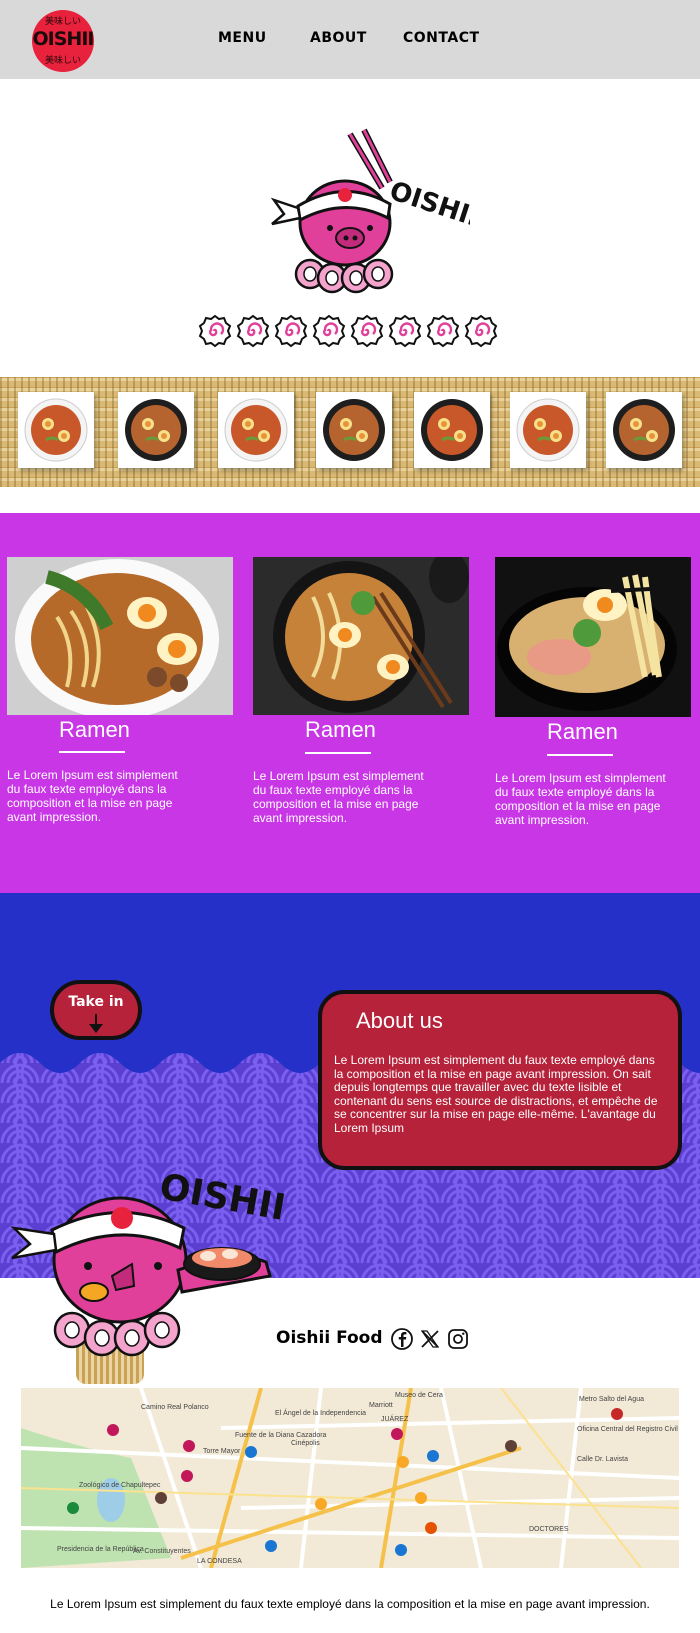 Image resolution: width=700 pixels, height=1633 pixels. I want to click on nav-link-contact: CONTACT, so click(441, 38).